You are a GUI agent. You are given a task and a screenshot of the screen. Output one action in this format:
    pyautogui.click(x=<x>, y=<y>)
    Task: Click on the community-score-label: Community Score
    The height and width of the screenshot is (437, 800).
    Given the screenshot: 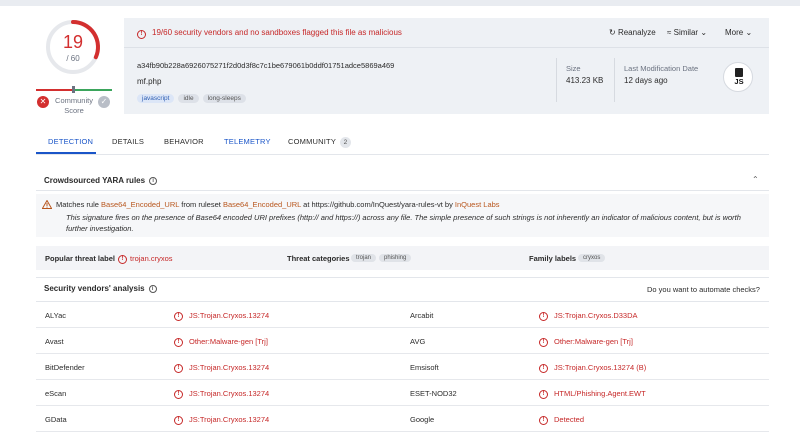 What is the action you would take?
    pyautogui.click(x=74, y=106)
    